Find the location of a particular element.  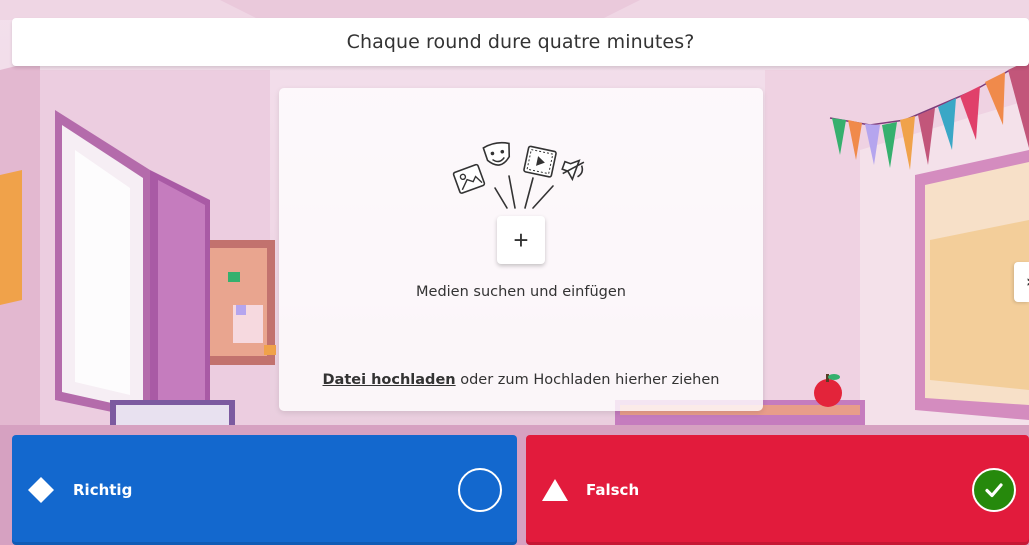

add-media-button: + is located at coordinates (521, 240).